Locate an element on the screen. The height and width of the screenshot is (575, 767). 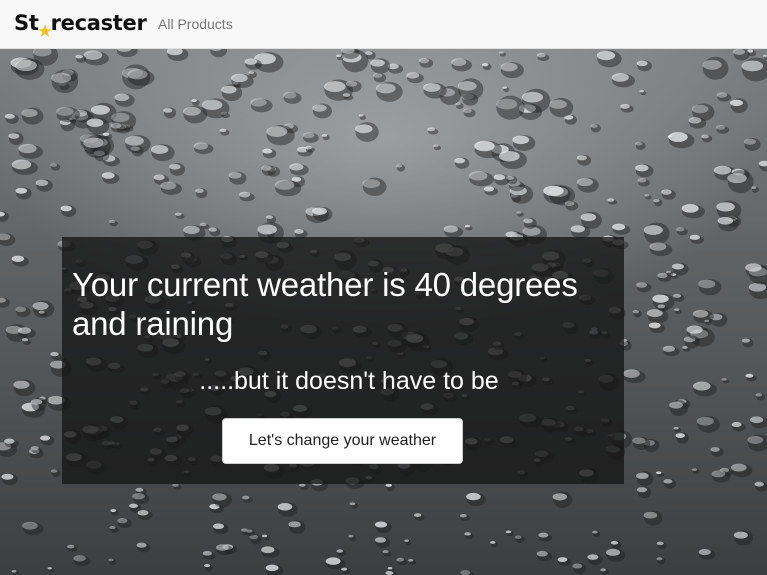
change-weather-button: Let's change your weather is located at coordinates (342, 441).